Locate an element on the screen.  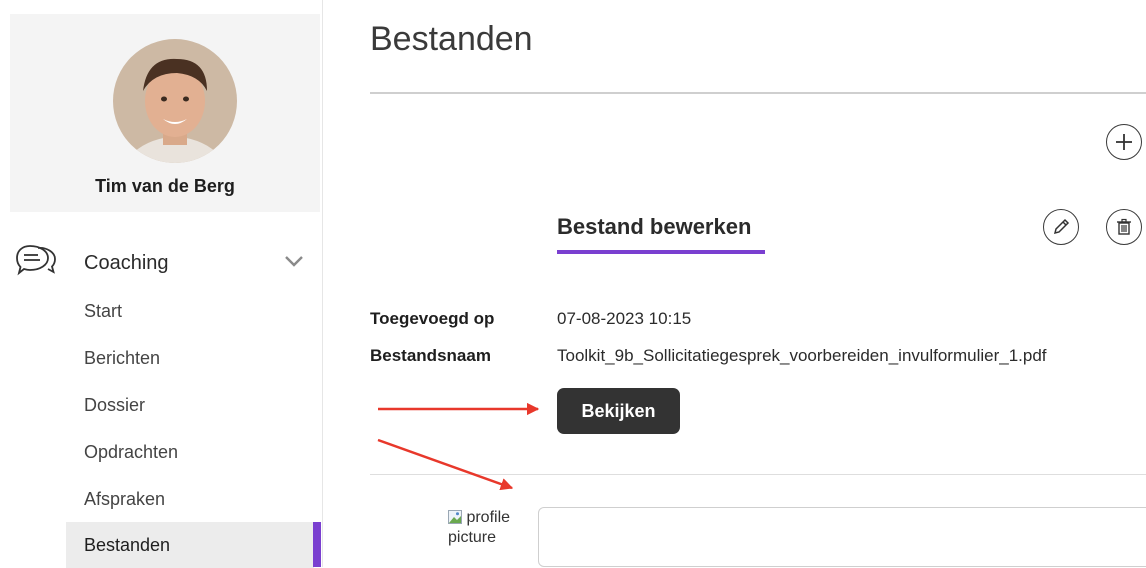
nav-section-label: Coaching is located at coordinates (126, 263).